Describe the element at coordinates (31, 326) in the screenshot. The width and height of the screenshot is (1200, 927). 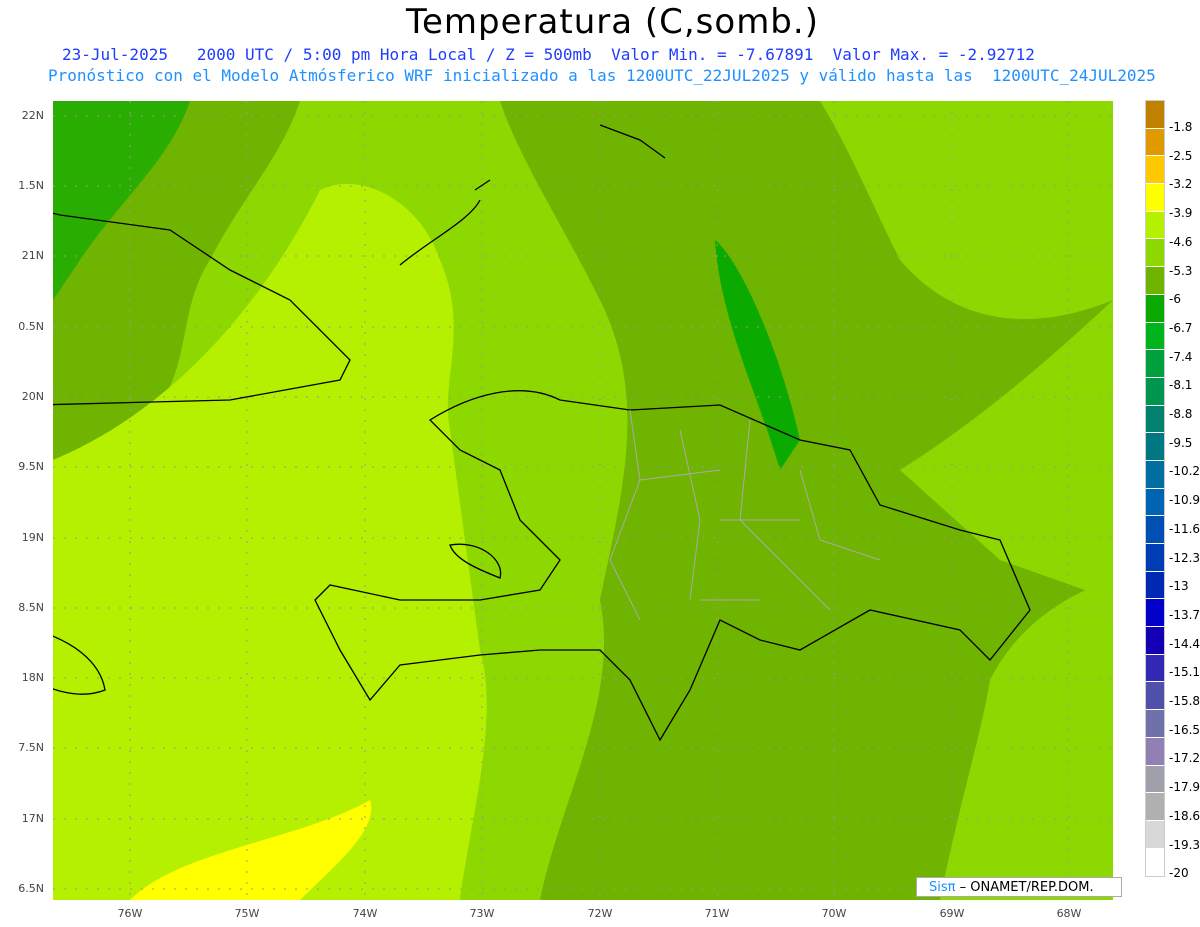
I see `lat-label: 0.5N` at that location.